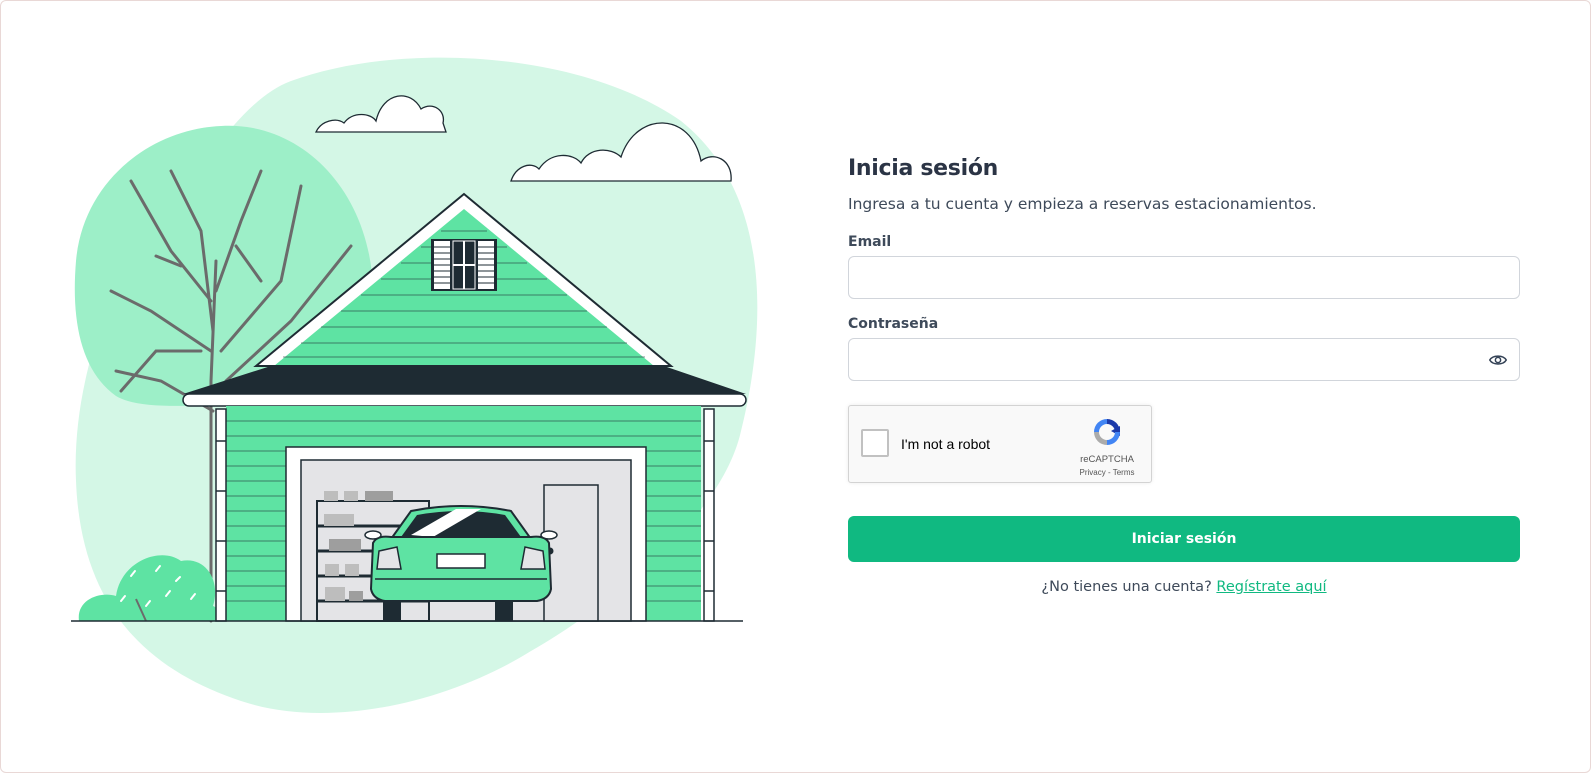 This screenshot has height=773, width=1591. What do you see at coordinates (1184, 359) in the screenshot?
I see `password-field` at bounding box center [1184, 359].